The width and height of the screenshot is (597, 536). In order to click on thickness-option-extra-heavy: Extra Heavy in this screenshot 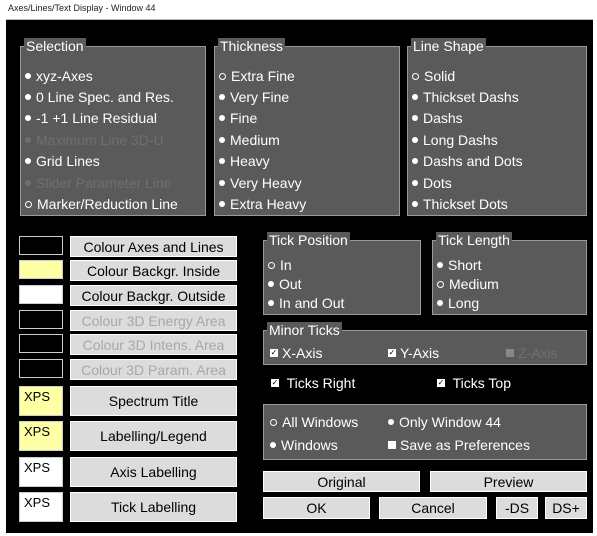, I will do `click(262, 204)`.